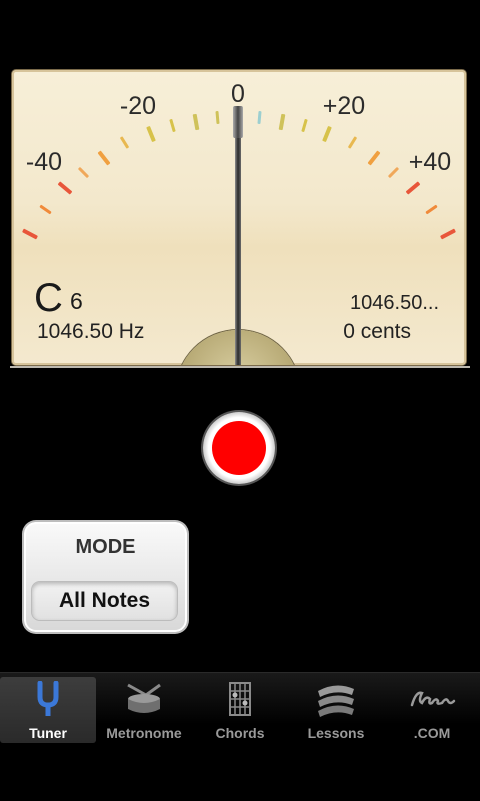 This screenshot has height=801, width=480. Describe the element at coordinates (240, 699) in the screenshot. I see `chord-grid-icon` at that location.